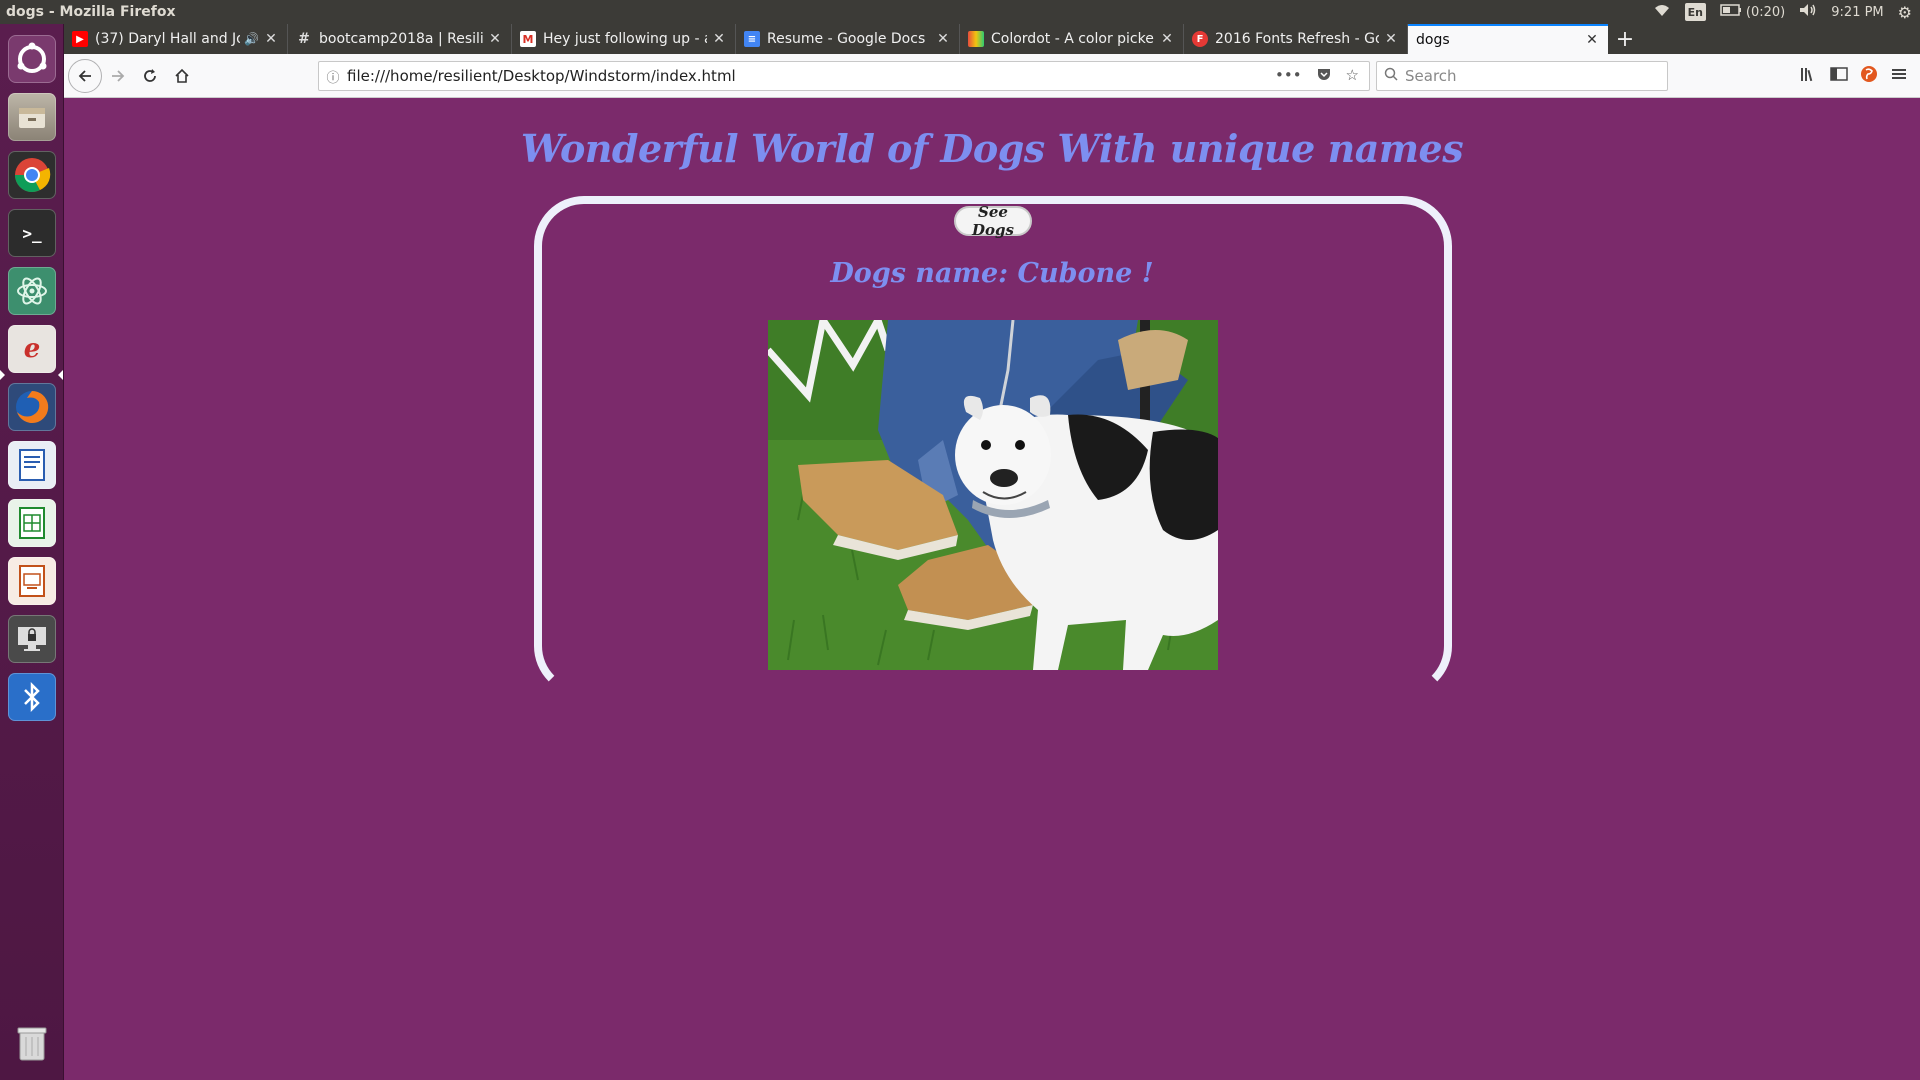 This screenshot has width=1920, height=1080. I want to click on tab-title: dogs, so click(1433, 40).